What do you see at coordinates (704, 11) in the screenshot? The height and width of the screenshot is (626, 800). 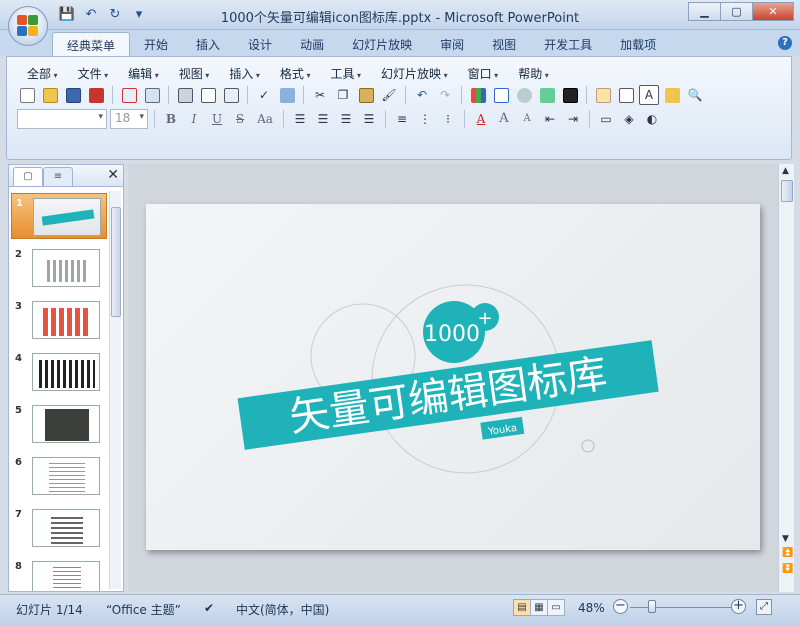 I see `minimize-button: ▁` at bounding box center [704, 11].